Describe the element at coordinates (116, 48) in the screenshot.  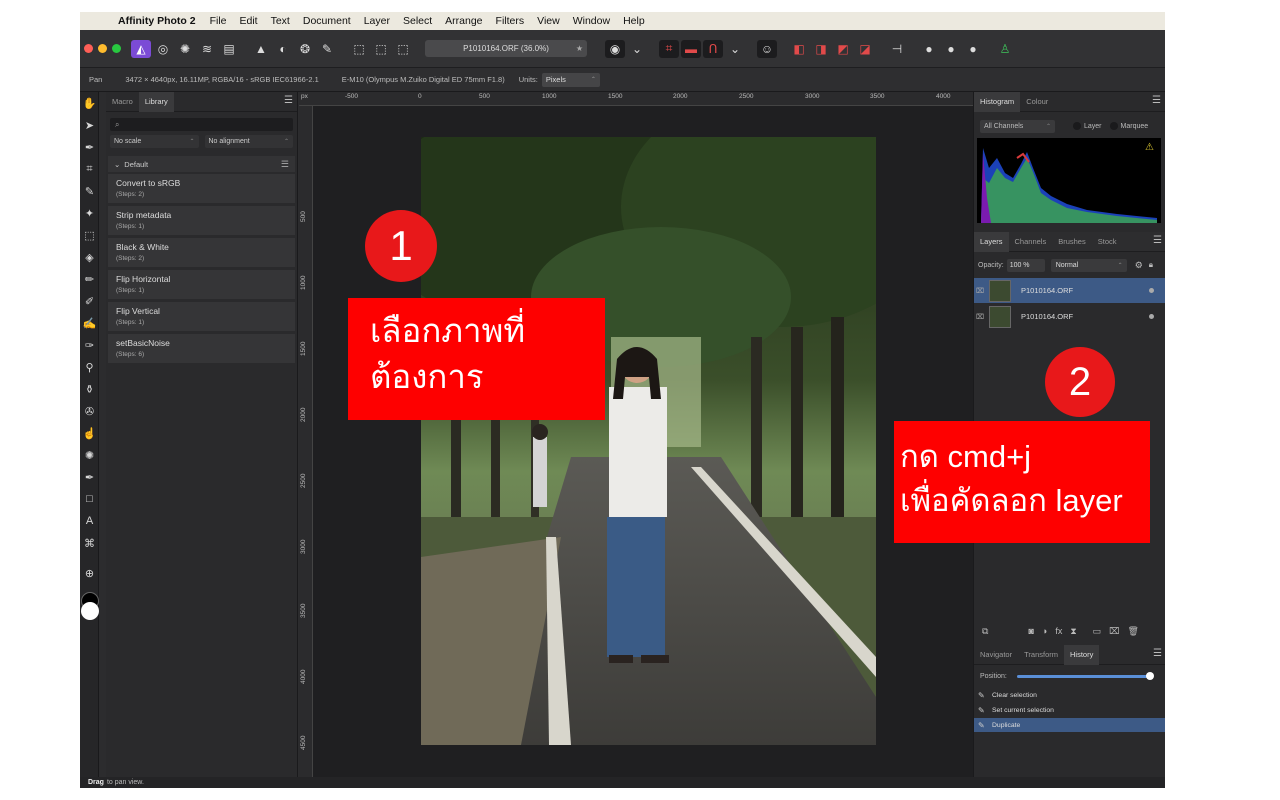
I see `zoom-window-button` at that location.